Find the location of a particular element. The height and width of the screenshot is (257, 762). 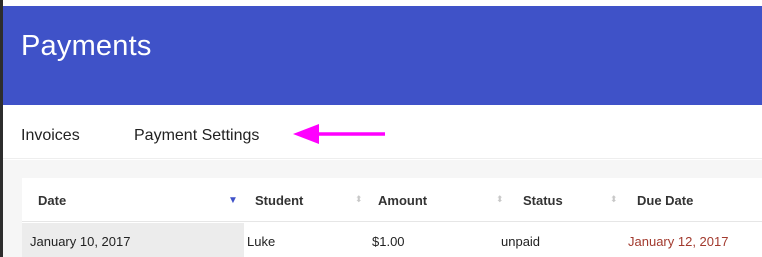

tab-invoices: Invoices is located at coordinates (50, 136).